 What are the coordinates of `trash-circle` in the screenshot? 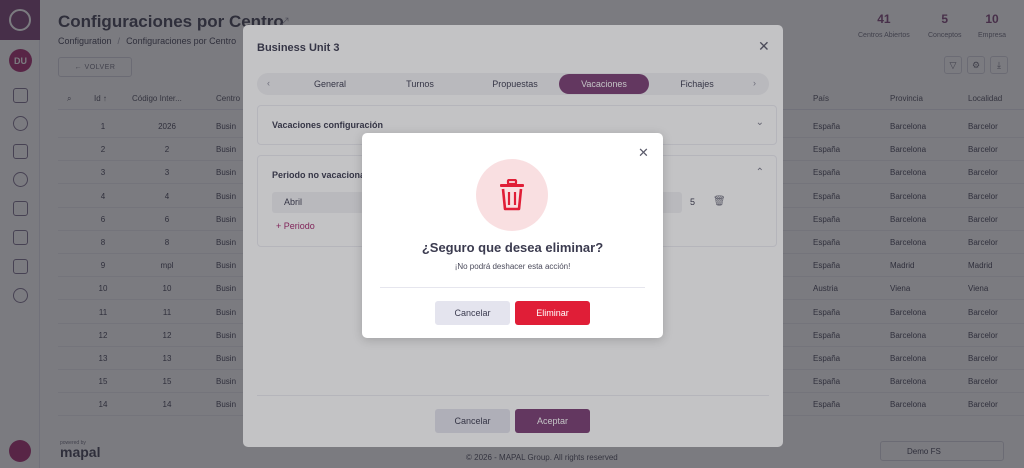 It's located at (512, 195).